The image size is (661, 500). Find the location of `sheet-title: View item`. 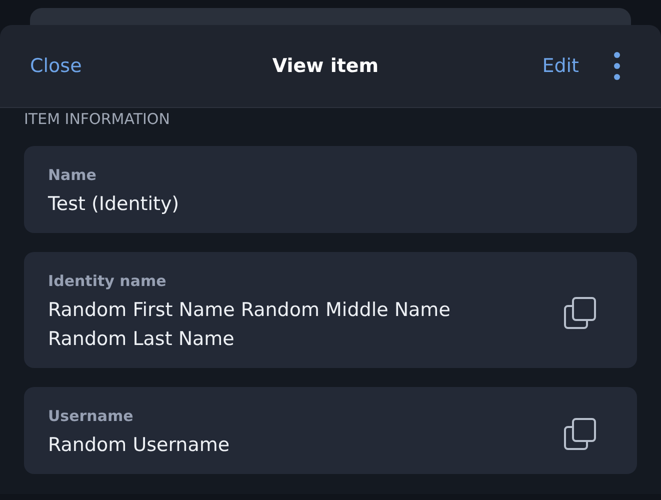

sheet-title: View item is located at coordinates (325, 66).